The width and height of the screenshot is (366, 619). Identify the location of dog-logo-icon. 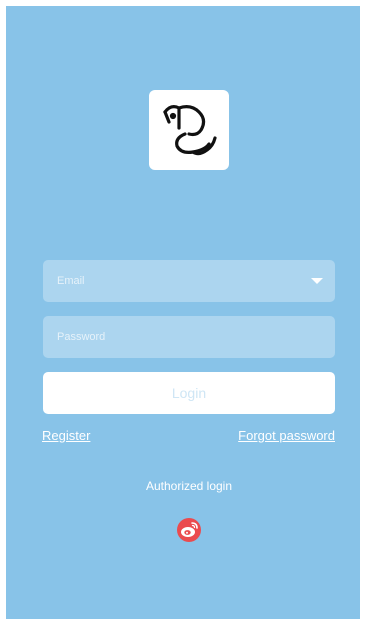
(190, 130).